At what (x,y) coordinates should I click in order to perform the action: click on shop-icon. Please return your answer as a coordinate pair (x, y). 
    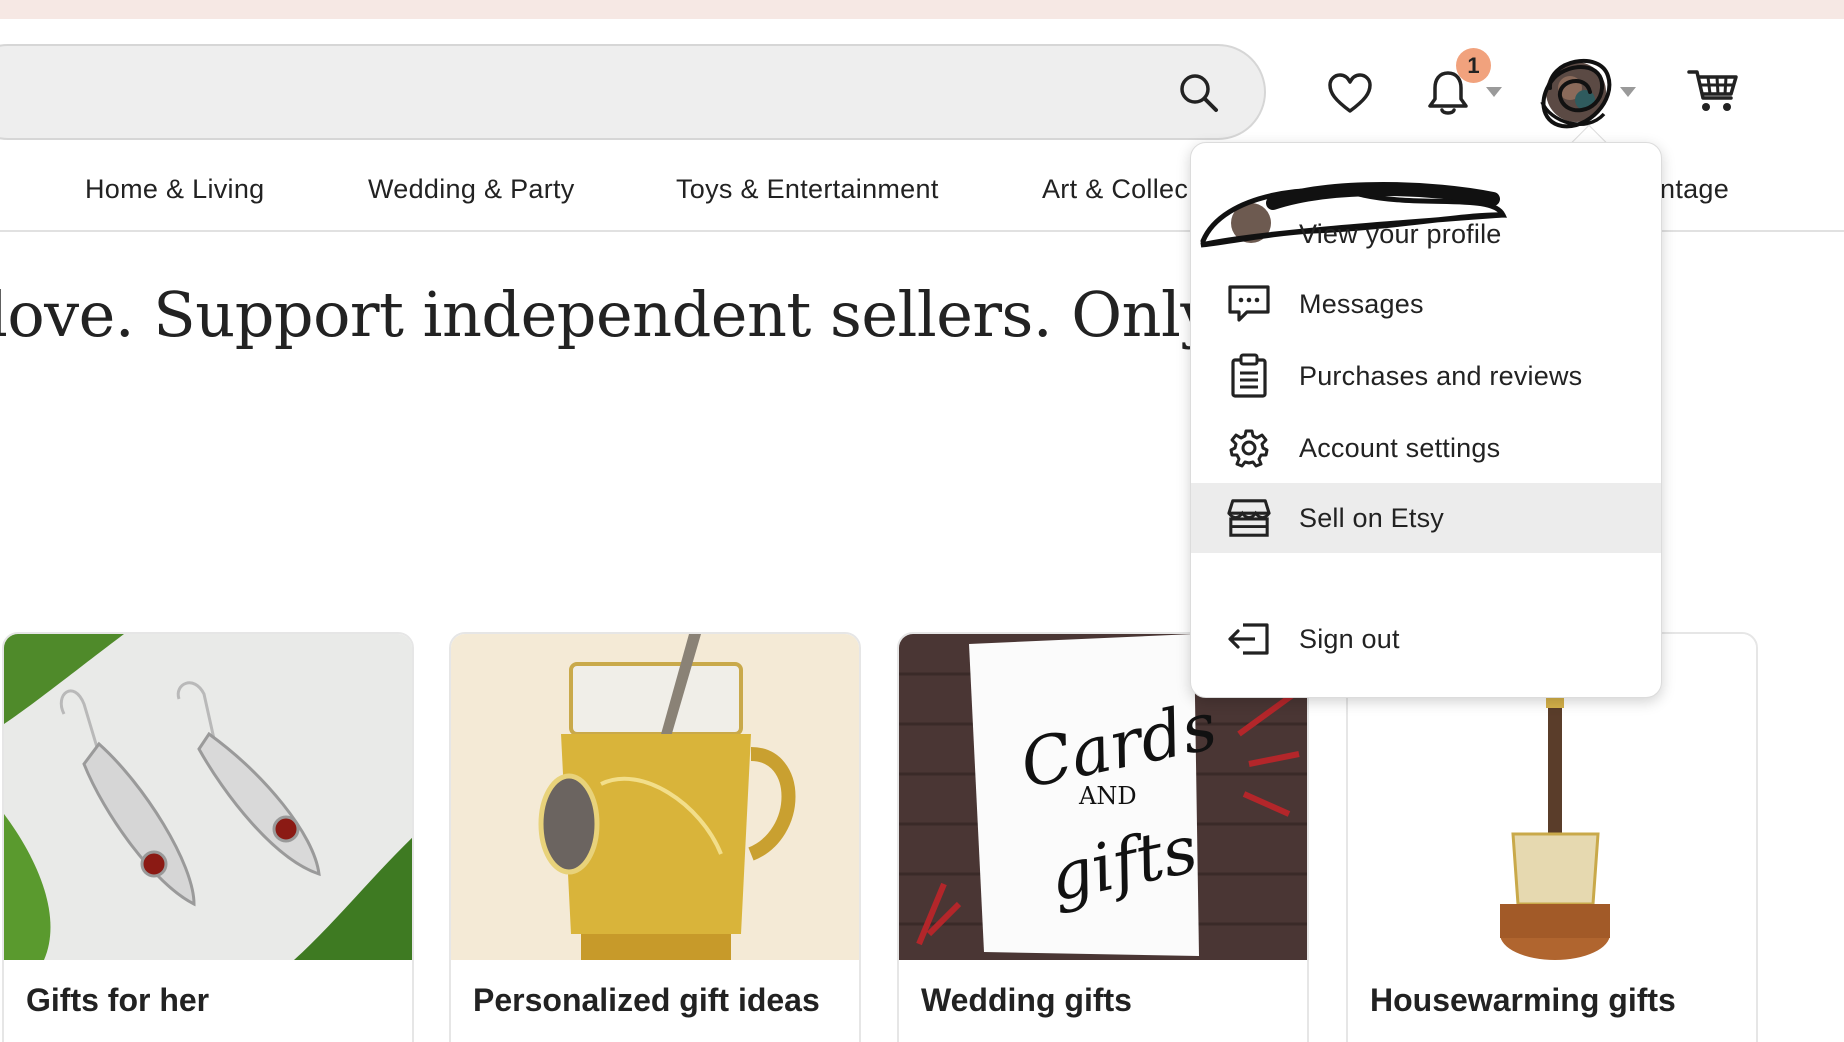
    Looking at the image, I should click on (1249, 518).